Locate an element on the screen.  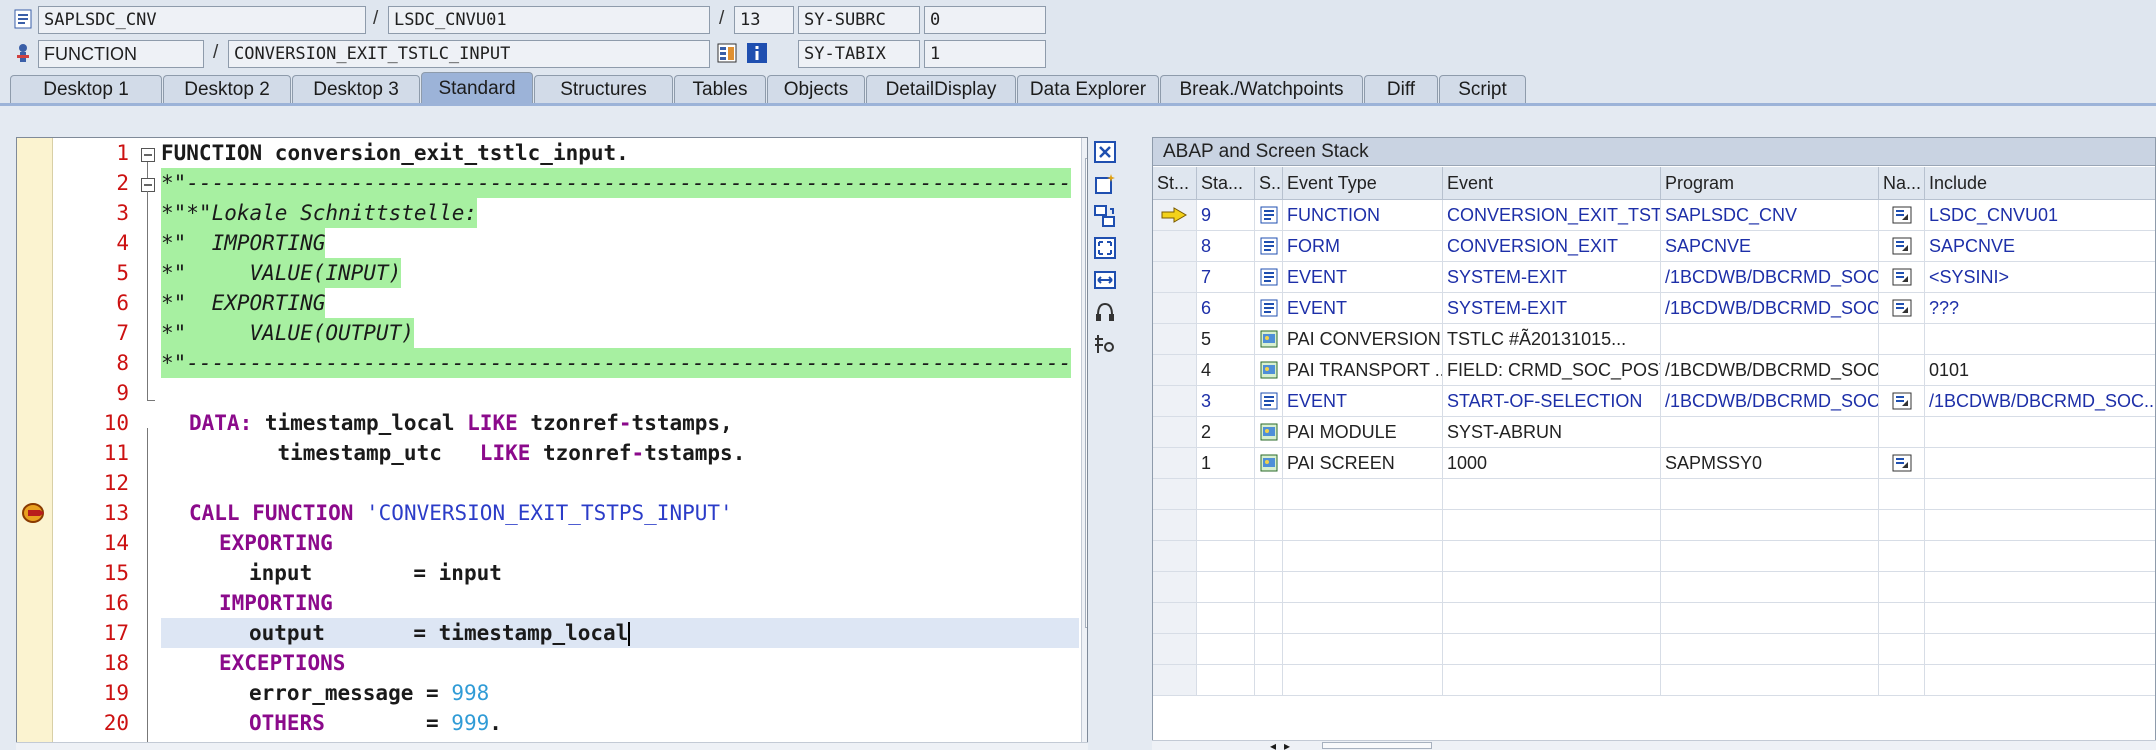
editor-horizontal-scrollbar is located at coordinates (552, 746).